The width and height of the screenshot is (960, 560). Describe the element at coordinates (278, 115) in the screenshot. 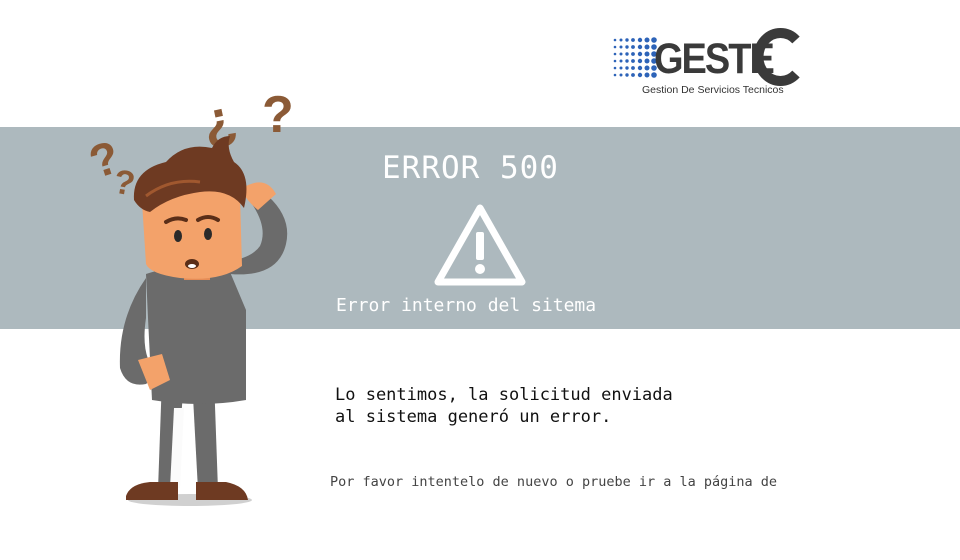

I see `question-mark-top: ?` at that location.